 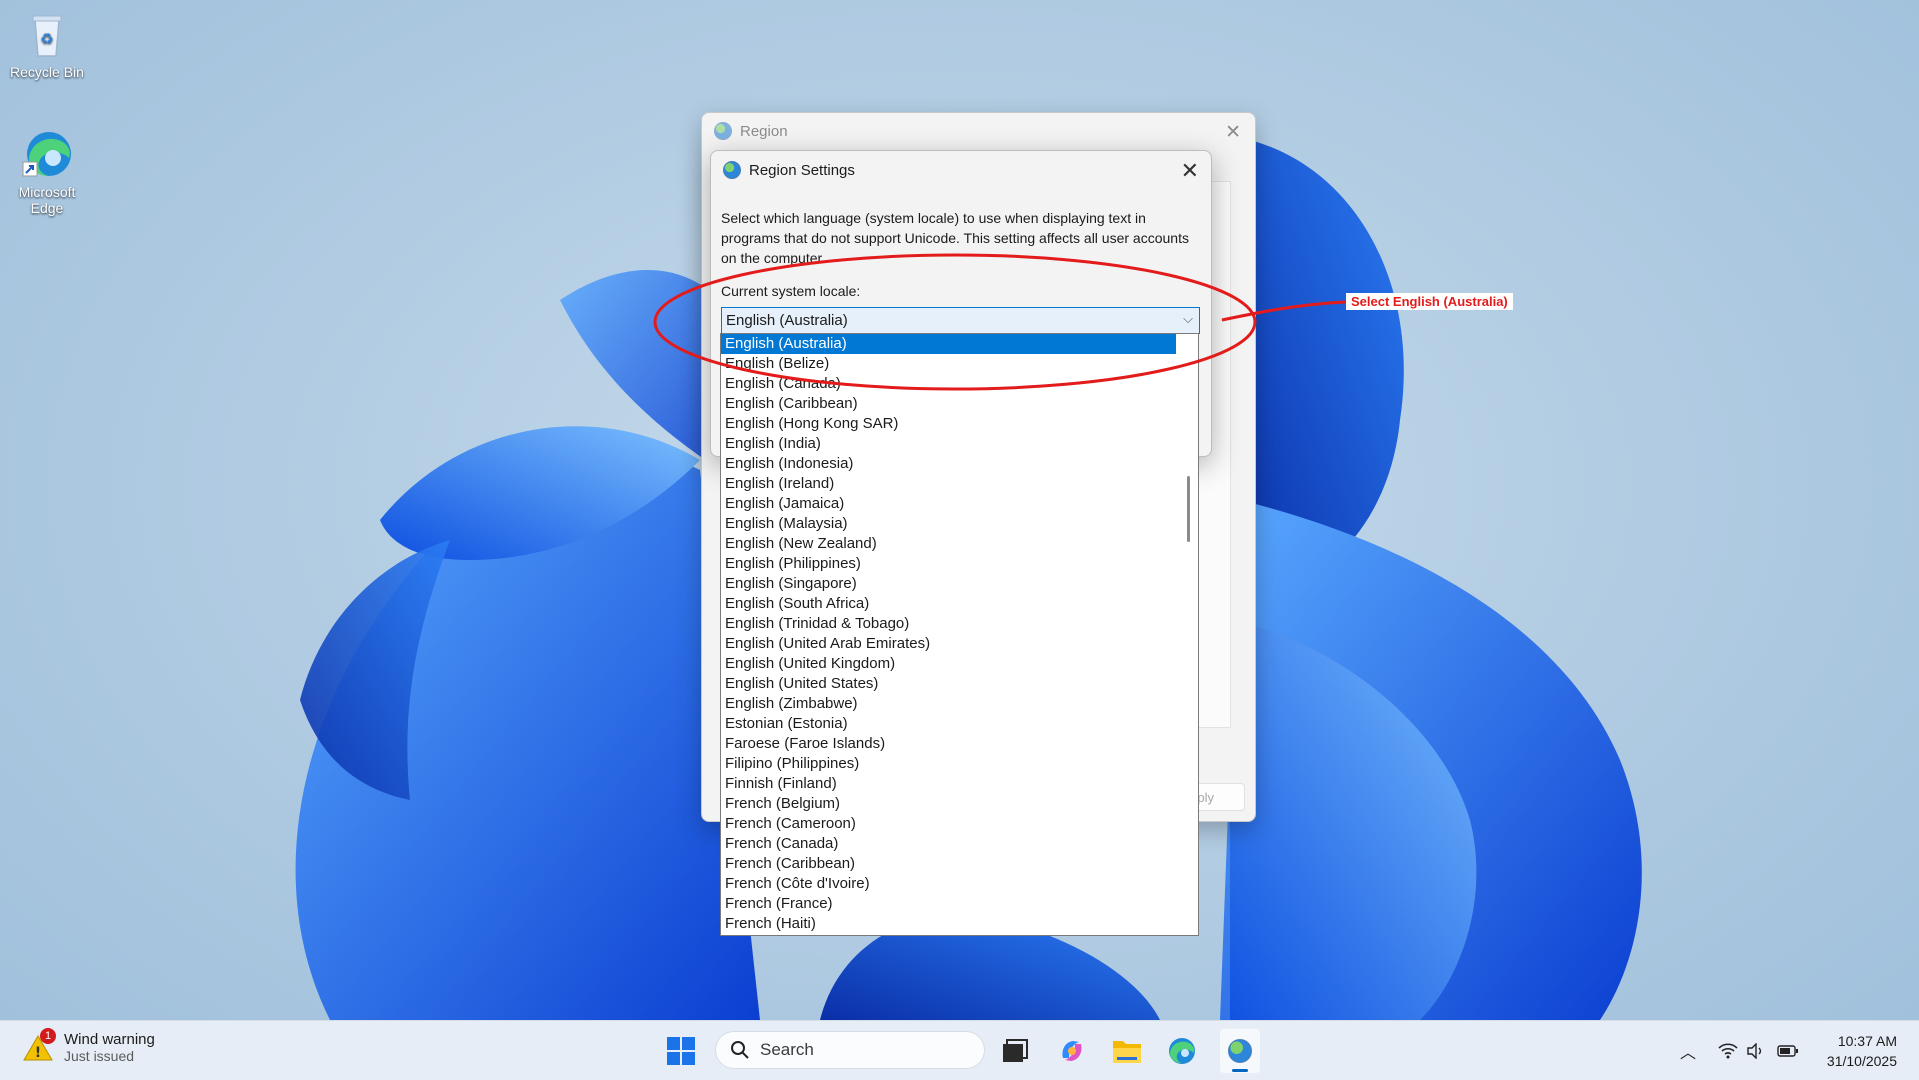 I want to click on recycle-bin-label: Recycle Bin, so click(x=47, y=72).